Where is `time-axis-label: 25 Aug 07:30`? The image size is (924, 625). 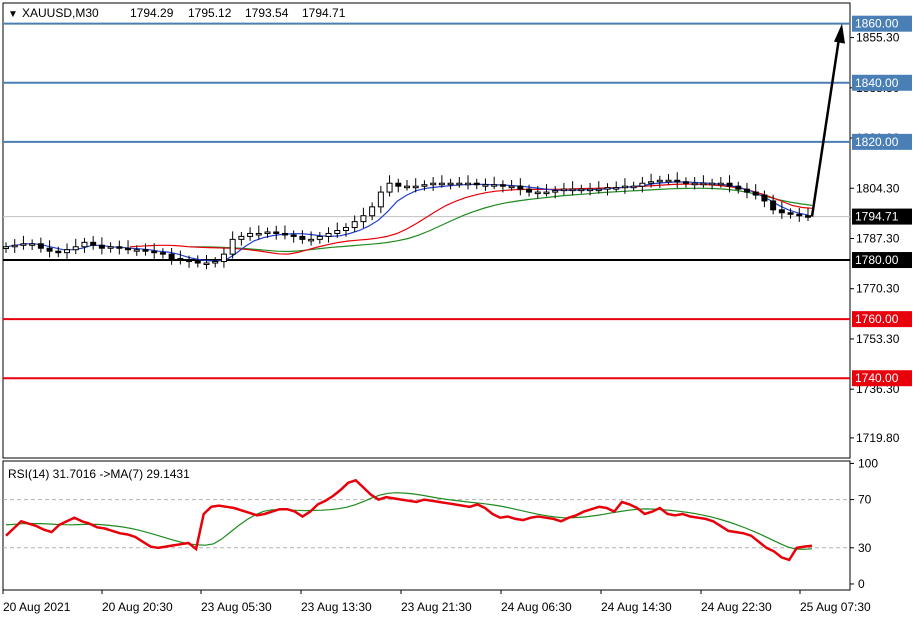
time-axis-label: 25 Aug 07:30 is located at coordinates (835, 607).